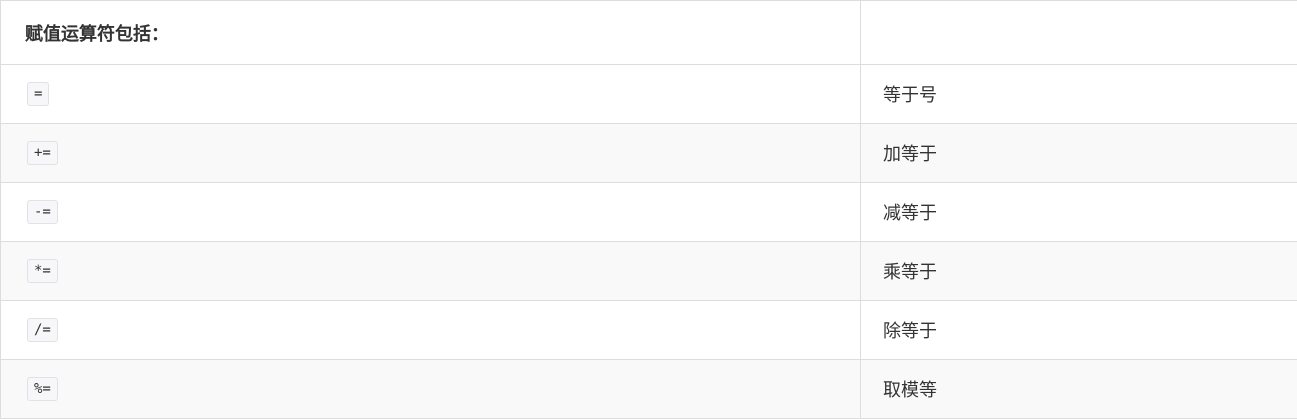 The image size is (1297, 419). I want to click on header-cell-empty, so click(1079, 33).